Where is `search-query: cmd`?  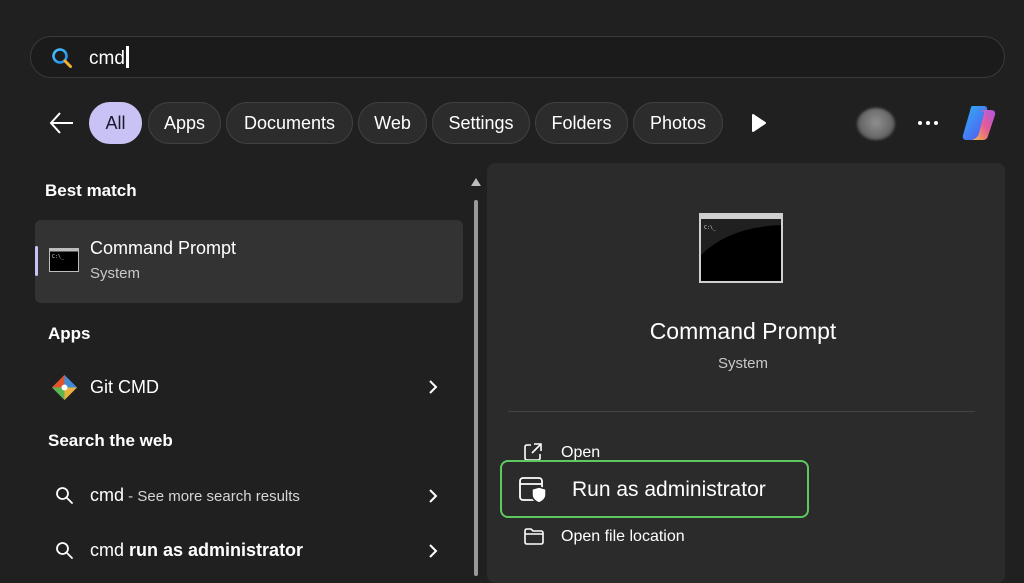 search-query: cmd is located at coordinates (107, 58).